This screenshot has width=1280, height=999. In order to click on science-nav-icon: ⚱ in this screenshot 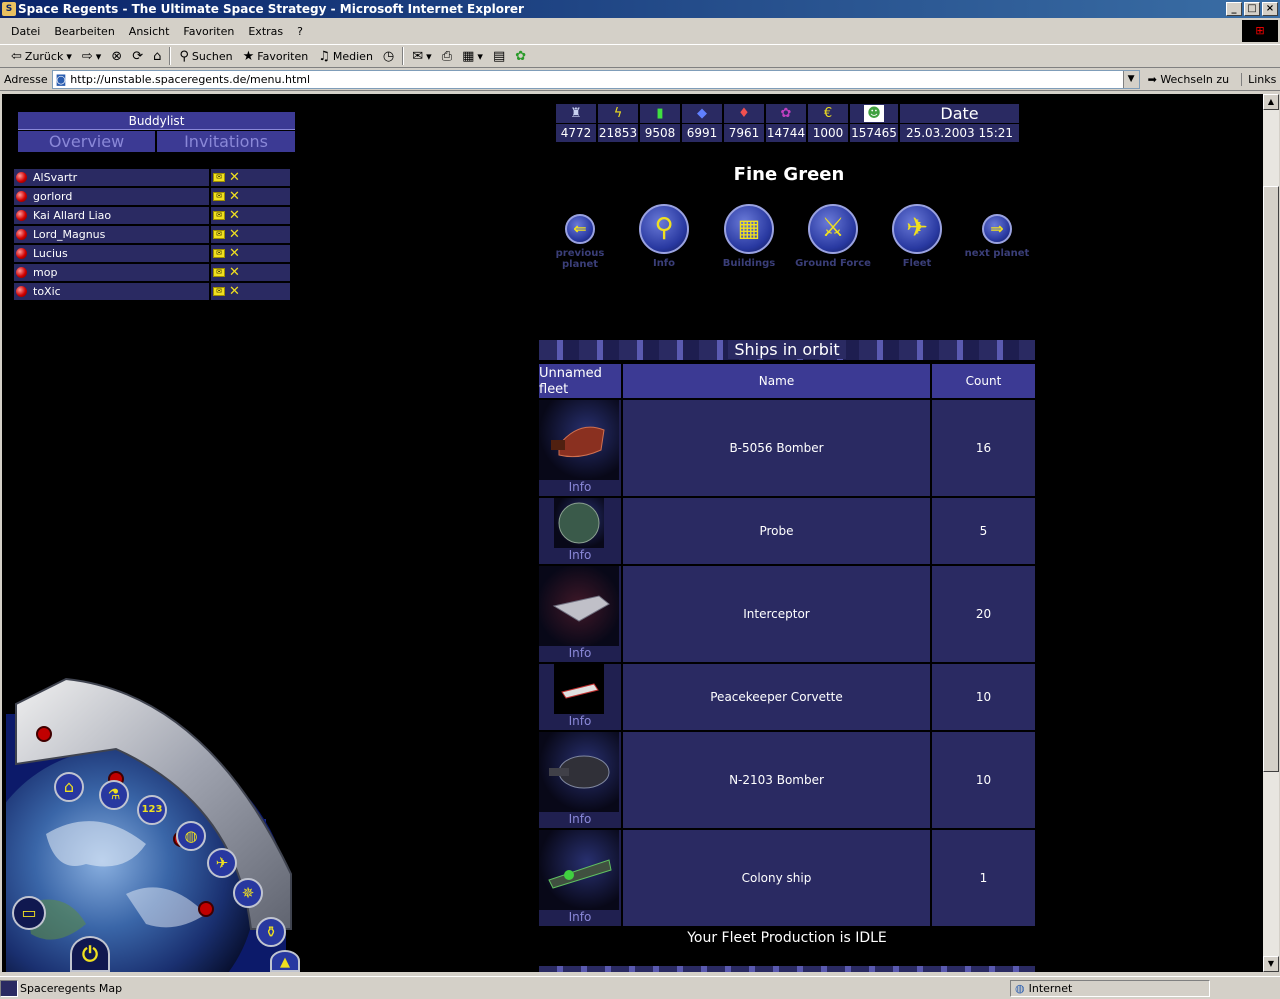, I will do `click(271, 932)`.